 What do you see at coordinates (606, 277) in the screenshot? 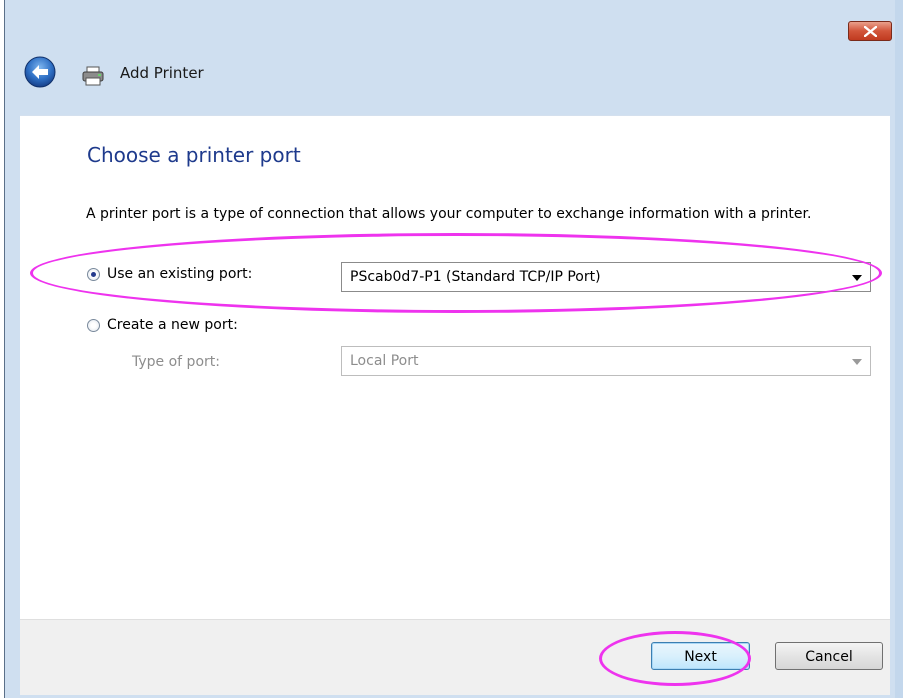
I see `existing-port-dropdown: PScab0d7-P1 (Standard TCP/IP Port)` at bounding box center [606, 277].